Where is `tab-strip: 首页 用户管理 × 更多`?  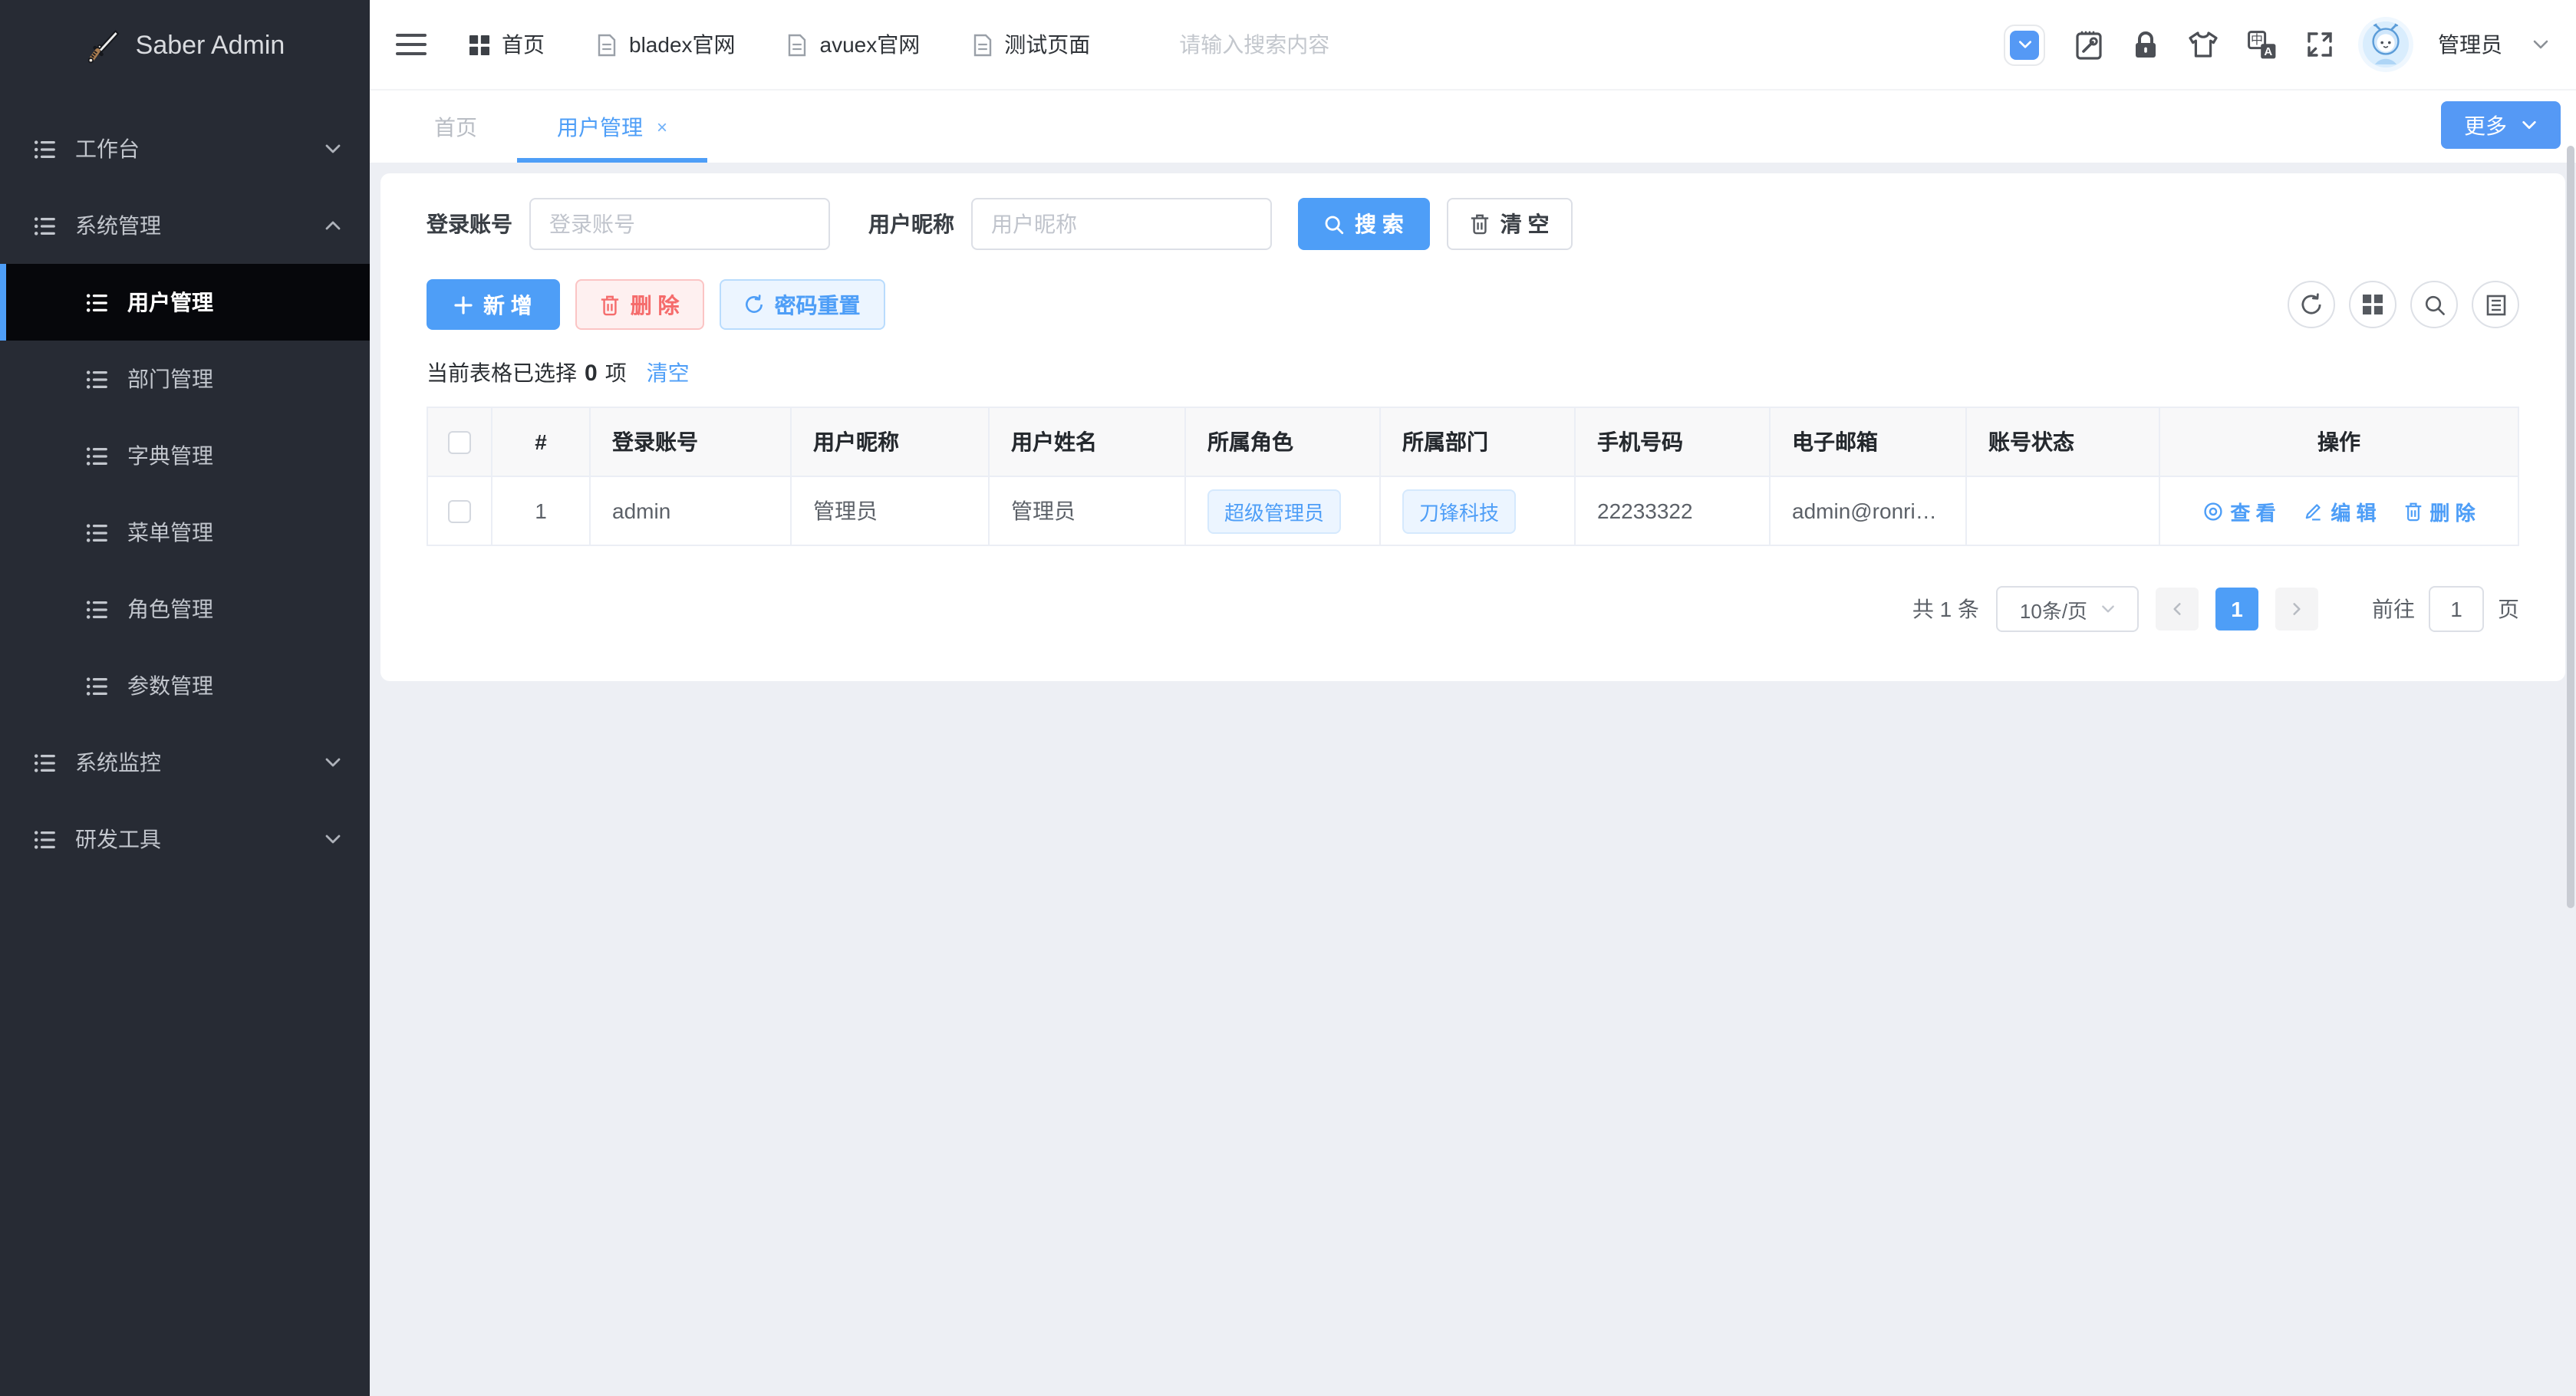 tab-strip: 首页 用户管理 × 更多 is located at coordinates (1473, 127).